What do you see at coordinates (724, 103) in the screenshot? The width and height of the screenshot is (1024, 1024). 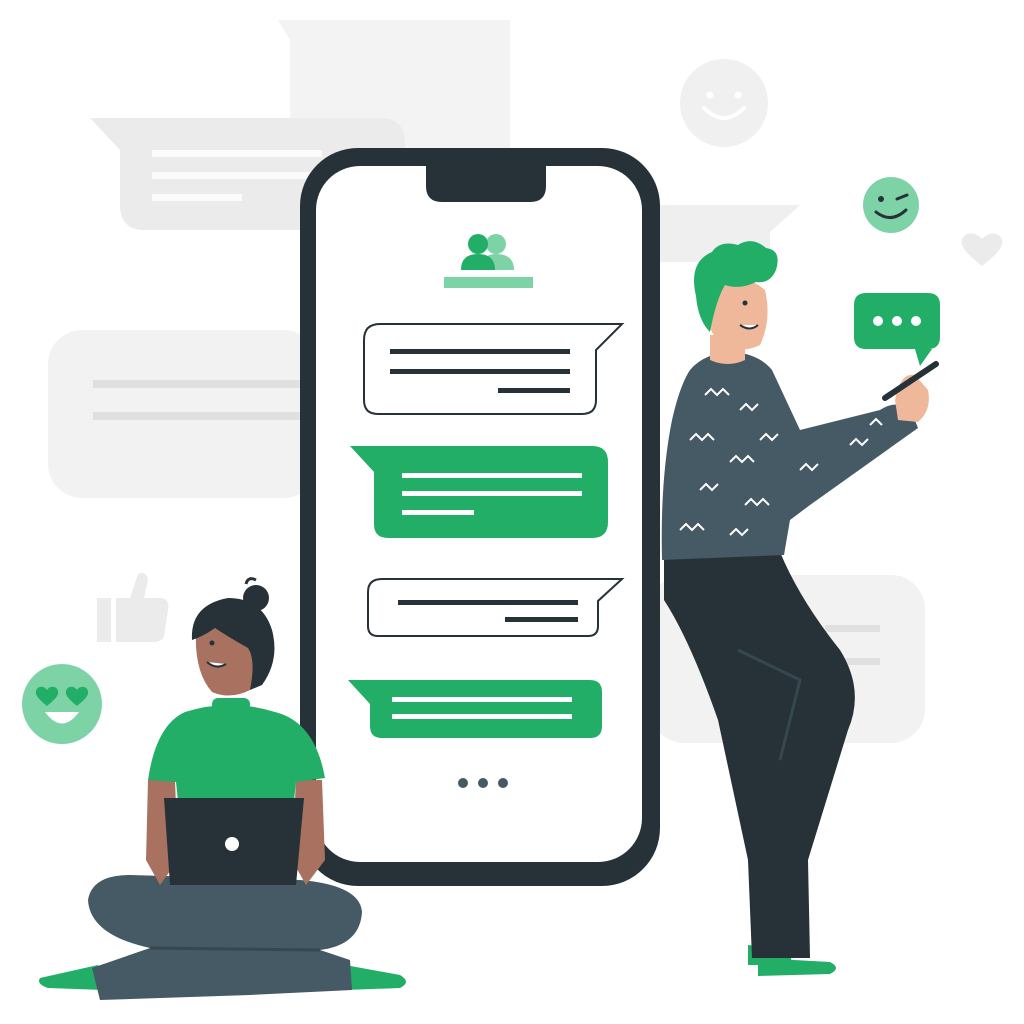 I see `smiley-face-icon` at bounding box center [724, 103].